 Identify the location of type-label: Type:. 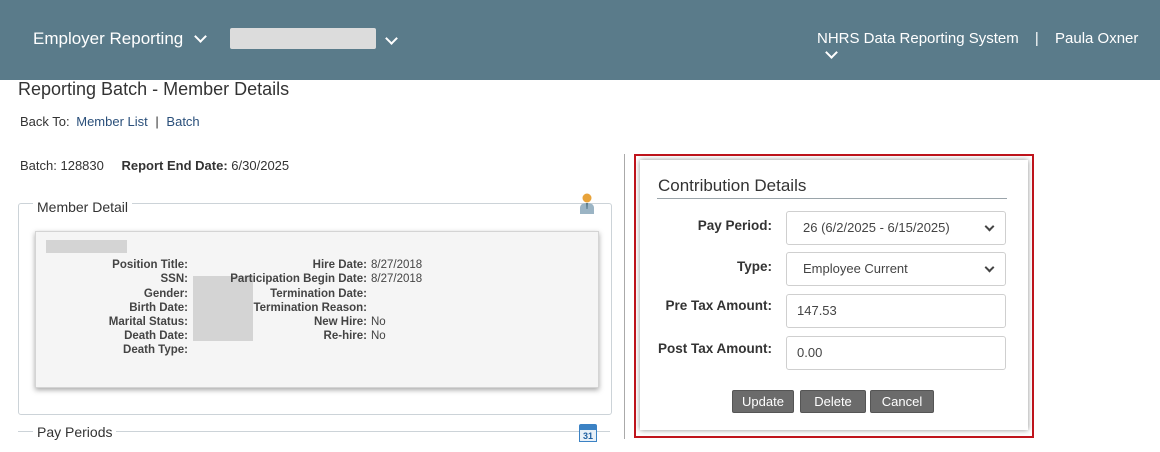
(754, 266).